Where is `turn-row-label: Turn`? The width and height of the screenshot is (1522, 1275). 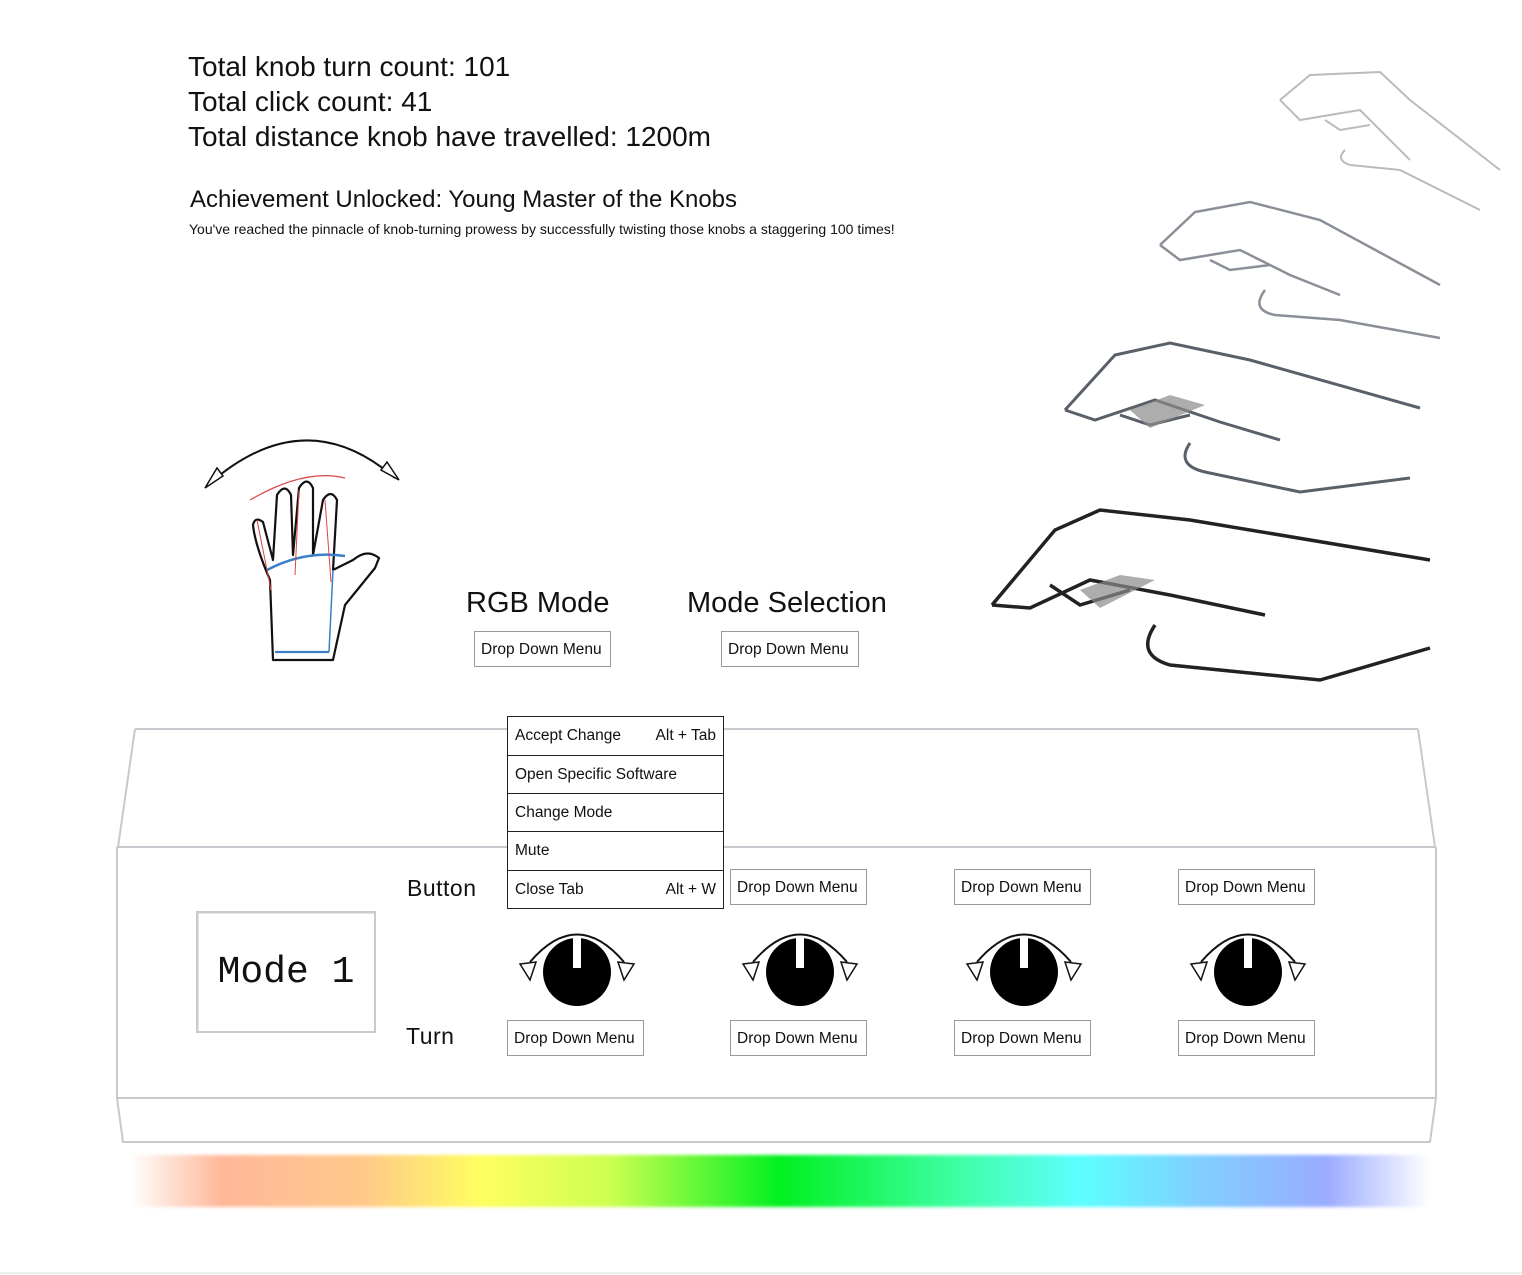
turn-row-label: Turn is located at coordinates (430, 1036).